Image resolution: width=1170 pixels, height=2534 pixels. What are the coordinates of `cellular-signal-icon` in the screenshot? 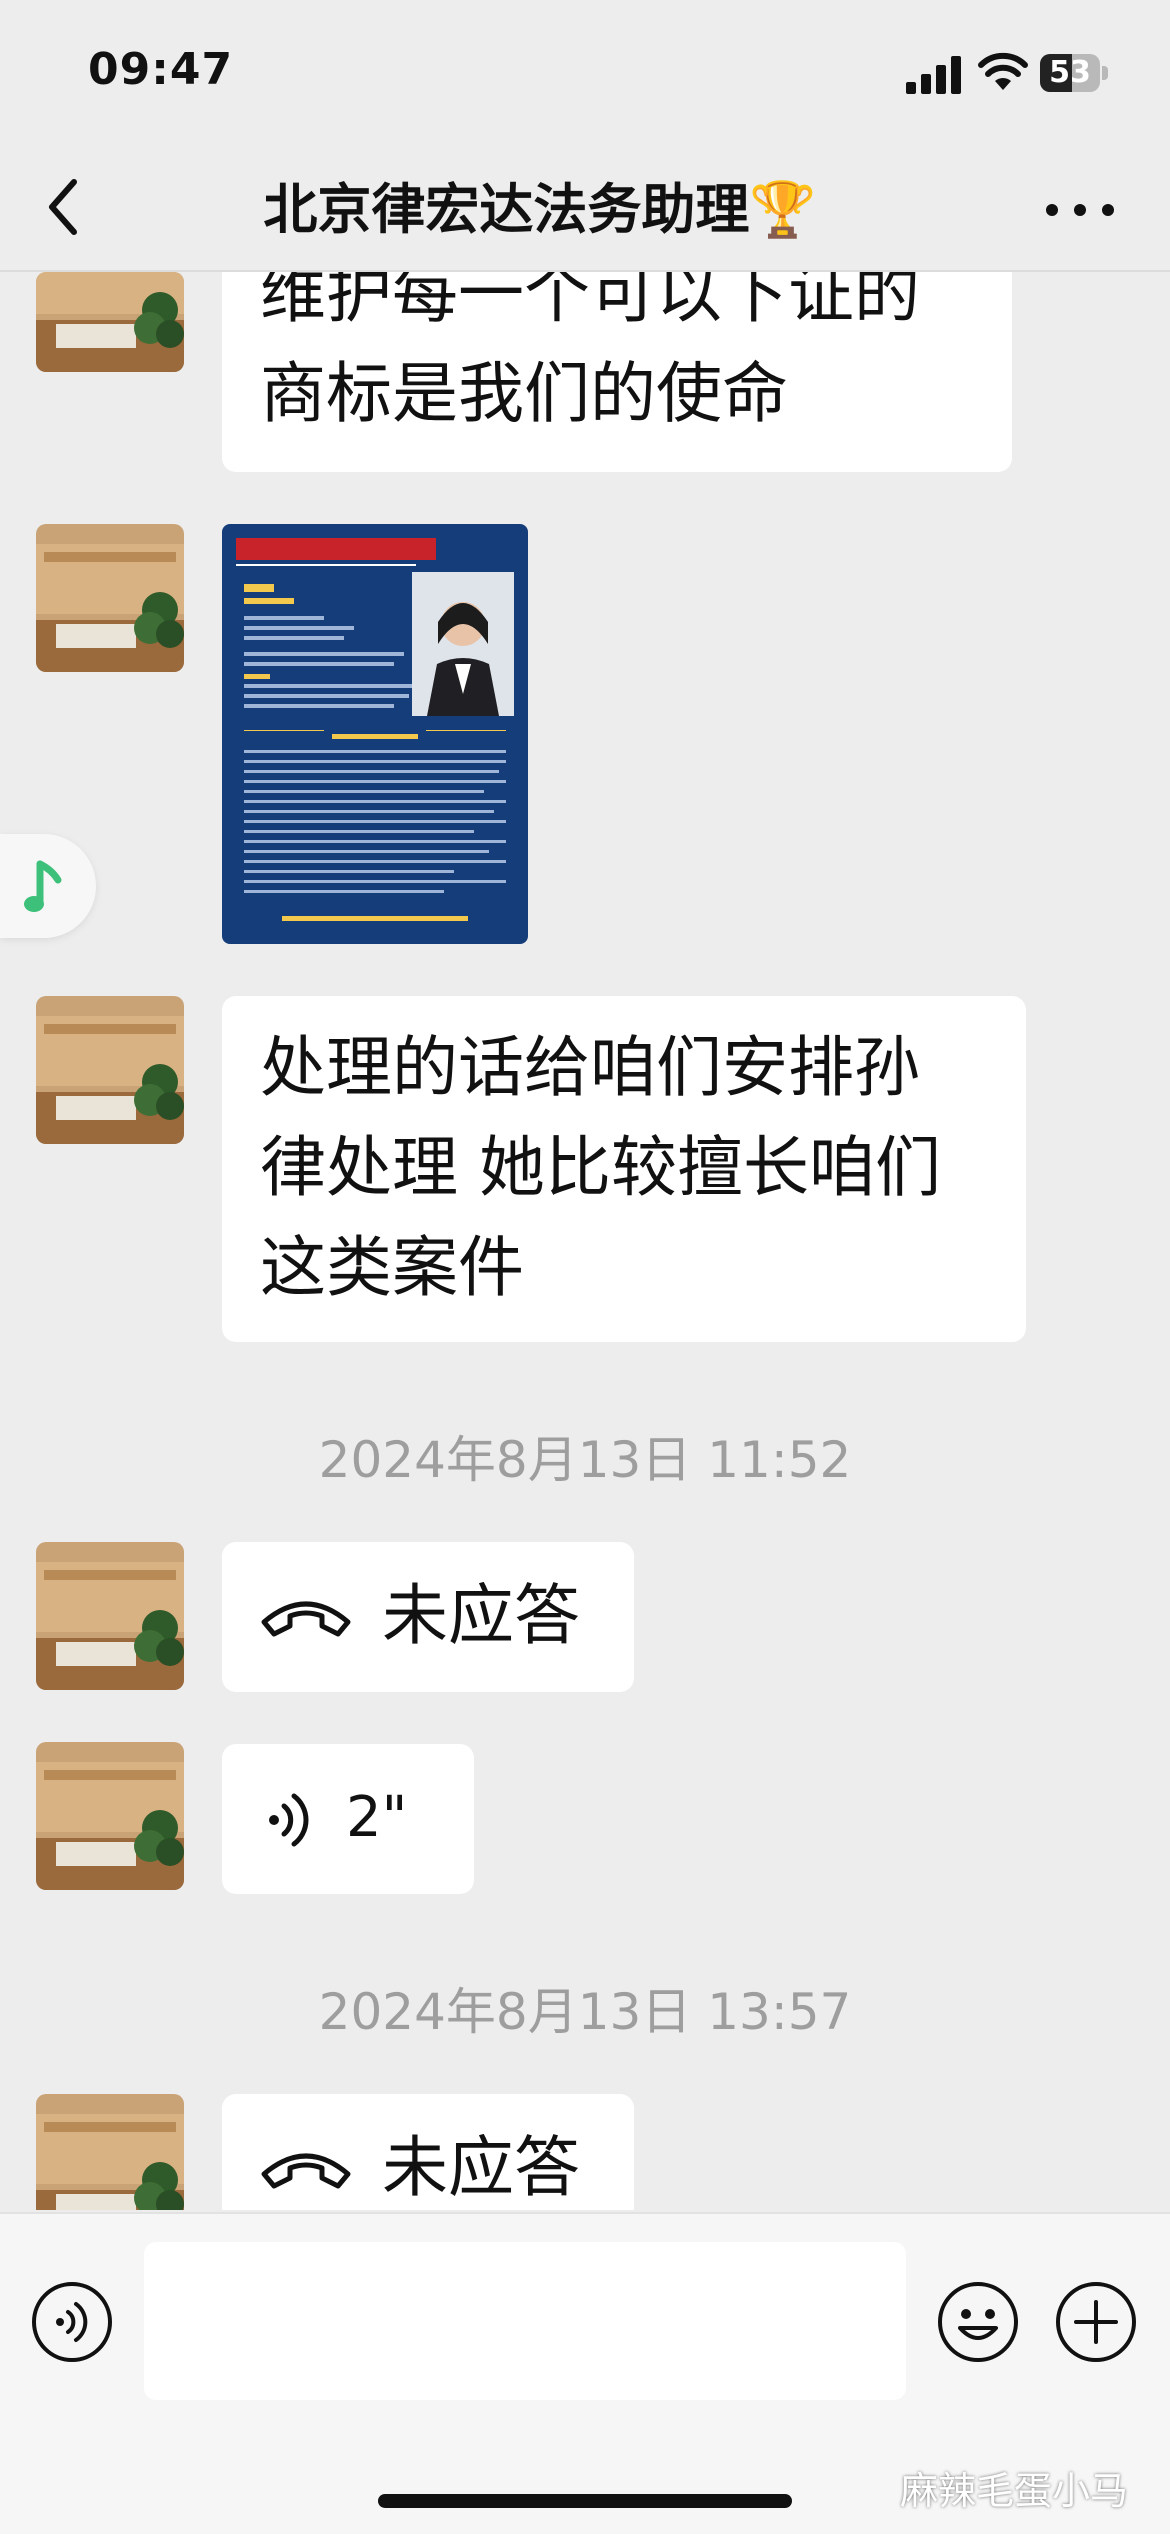 It's located at (933, 75).